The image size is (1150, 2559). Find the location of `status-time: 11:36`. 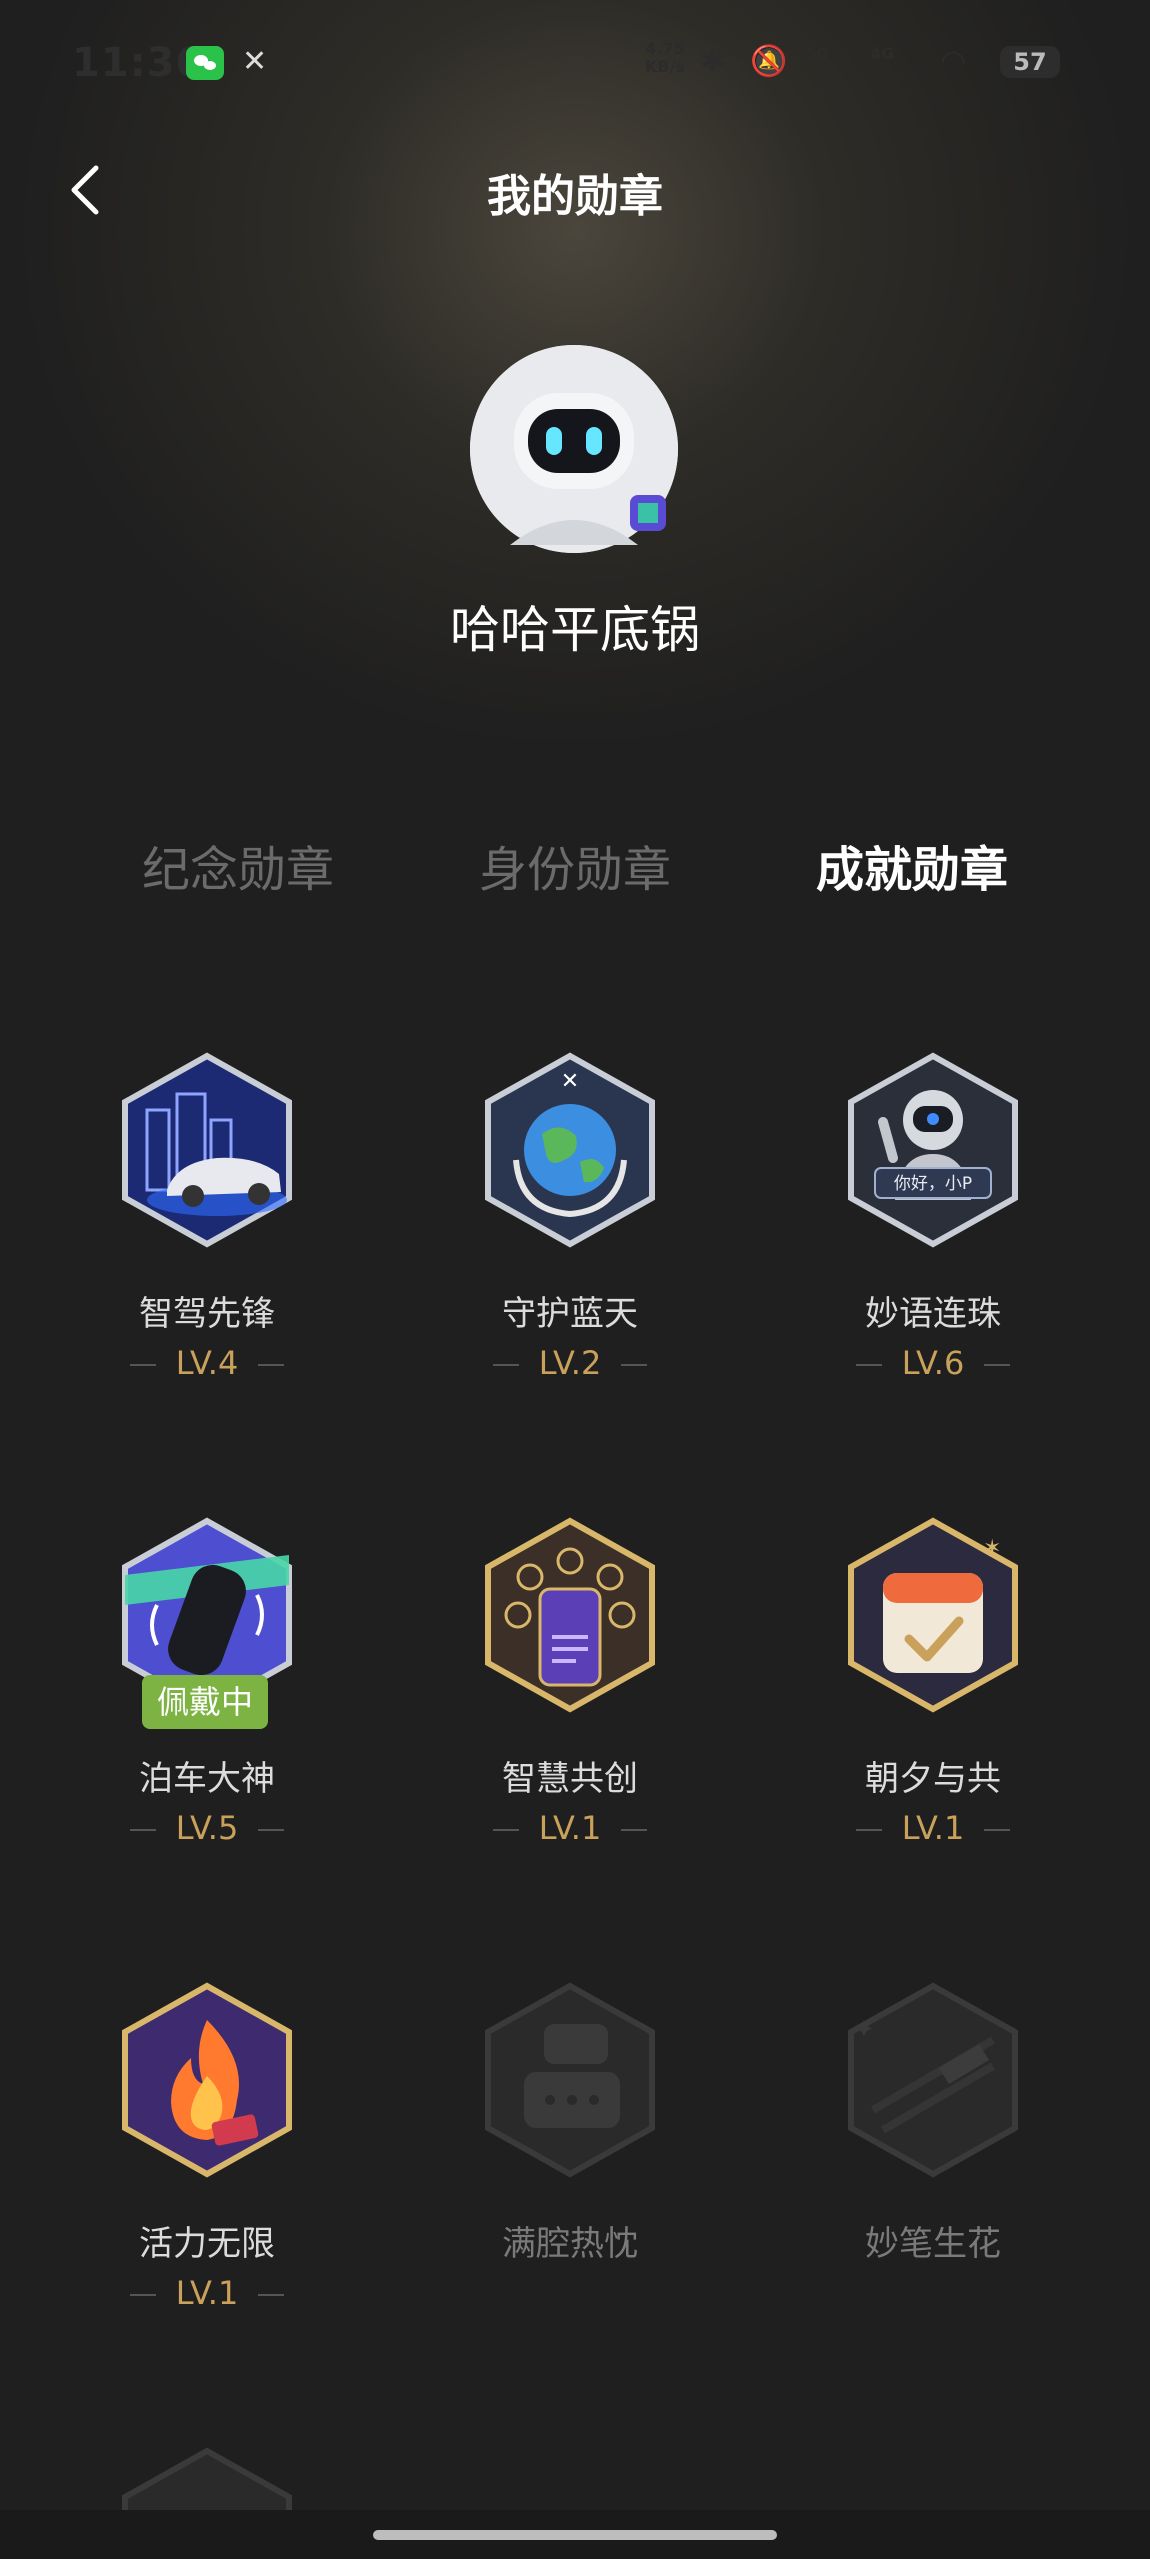

status-time: 11:36 is located at coordinates (138, 63).